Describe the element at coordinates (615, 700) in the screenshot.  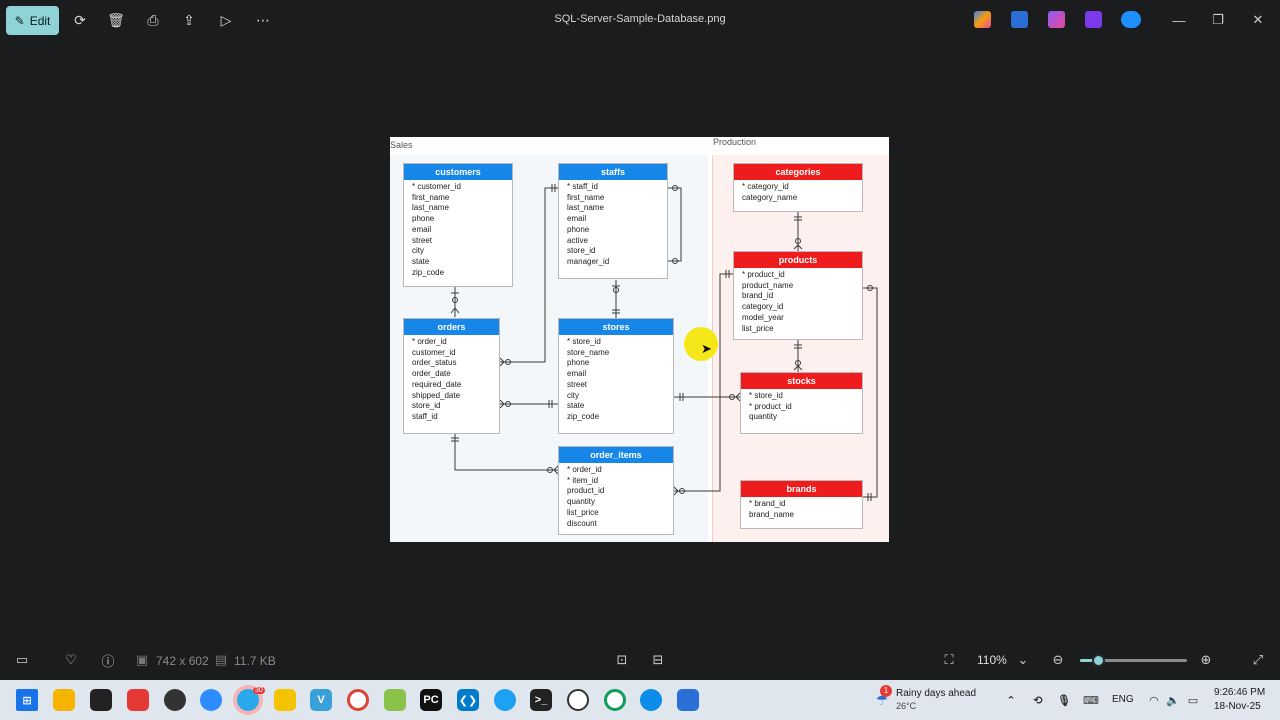
I see `chrome-profile-icon` at that location.